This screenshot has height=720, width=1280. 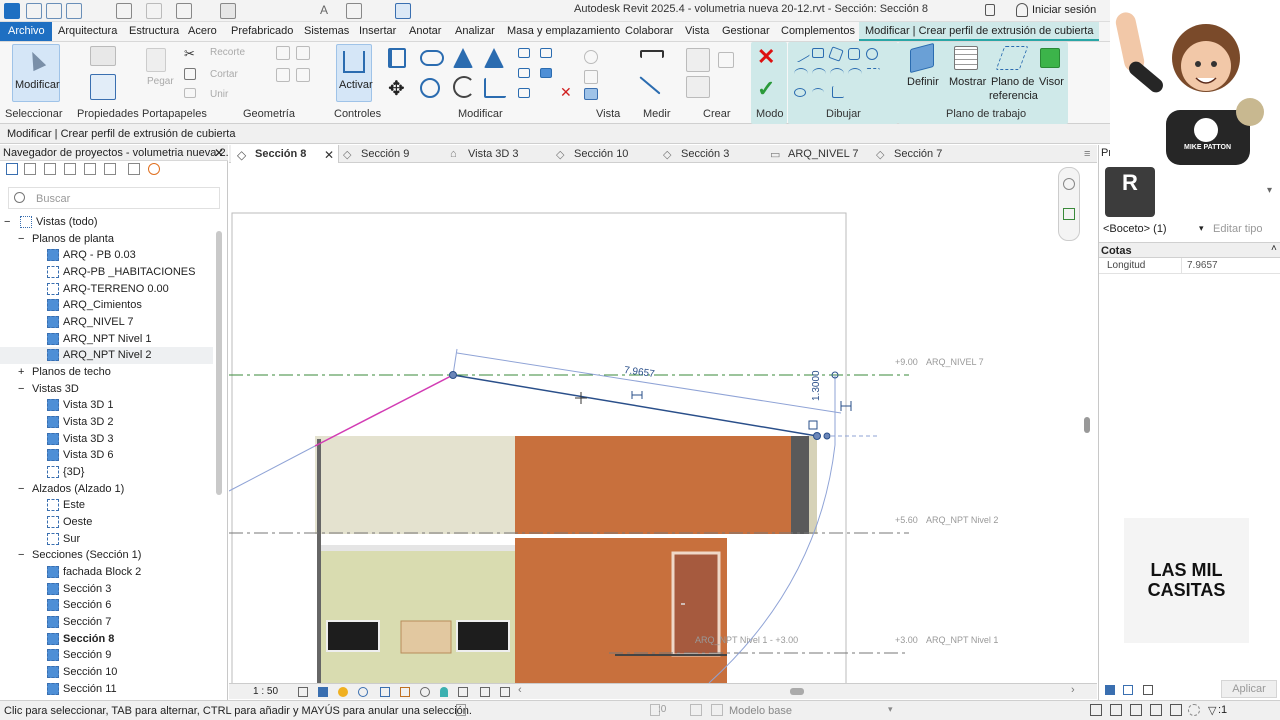 I want to click on tab-close-icon: ✕, so click(x=329, y=155).